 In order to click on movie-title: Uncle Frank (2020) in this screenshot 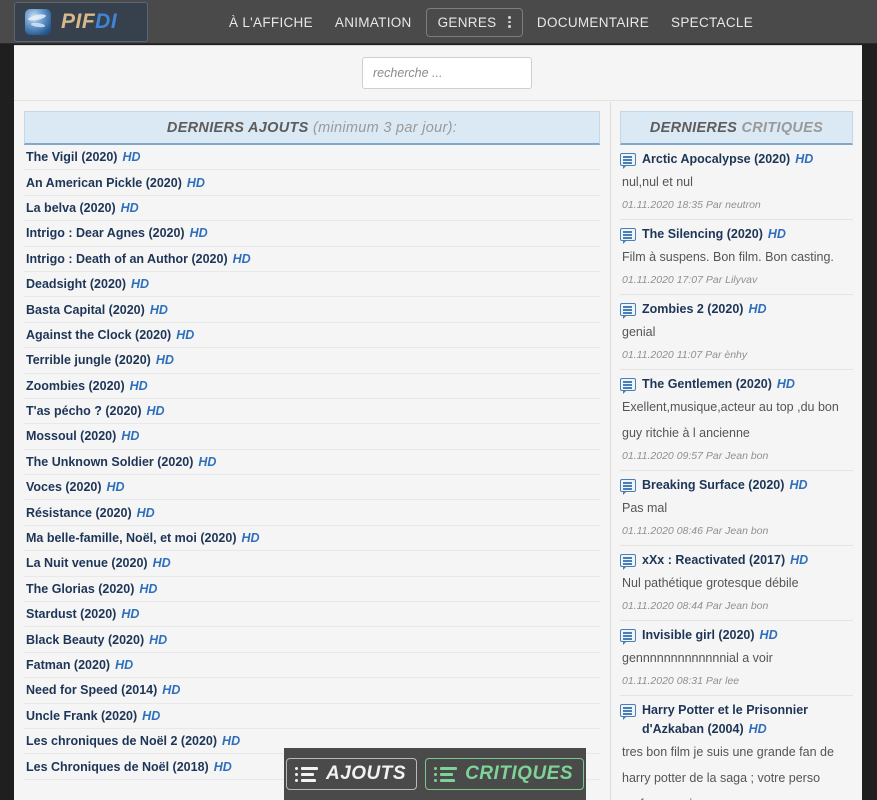, I will do `click(82, 715)`.